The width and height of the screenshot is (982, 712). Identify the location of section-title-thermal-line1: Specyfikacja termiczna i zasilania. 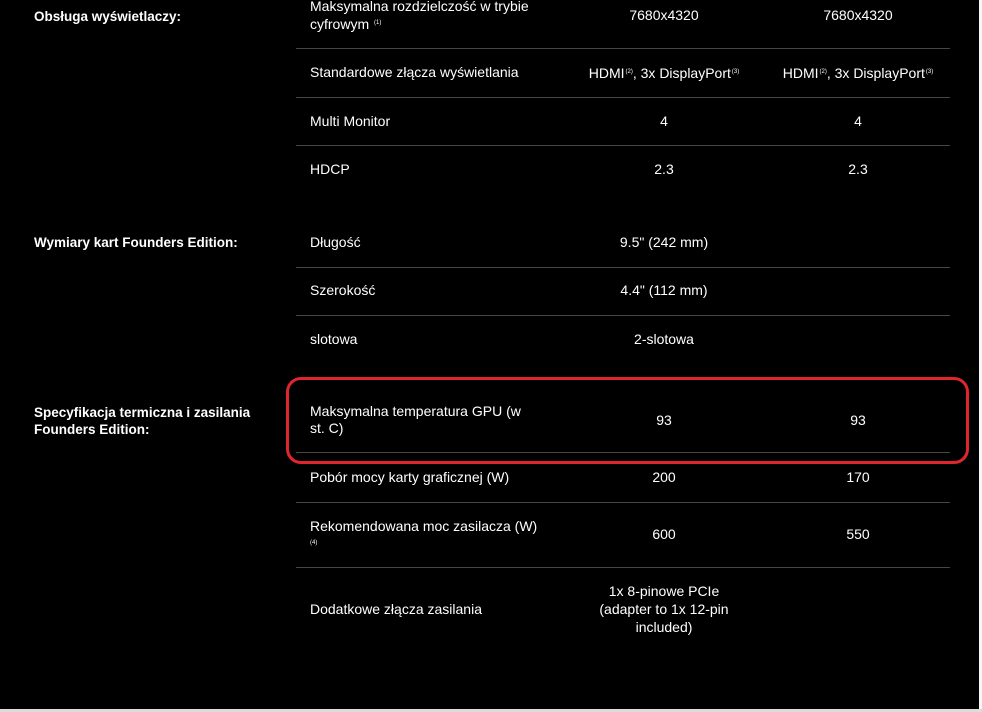
(142, 412).